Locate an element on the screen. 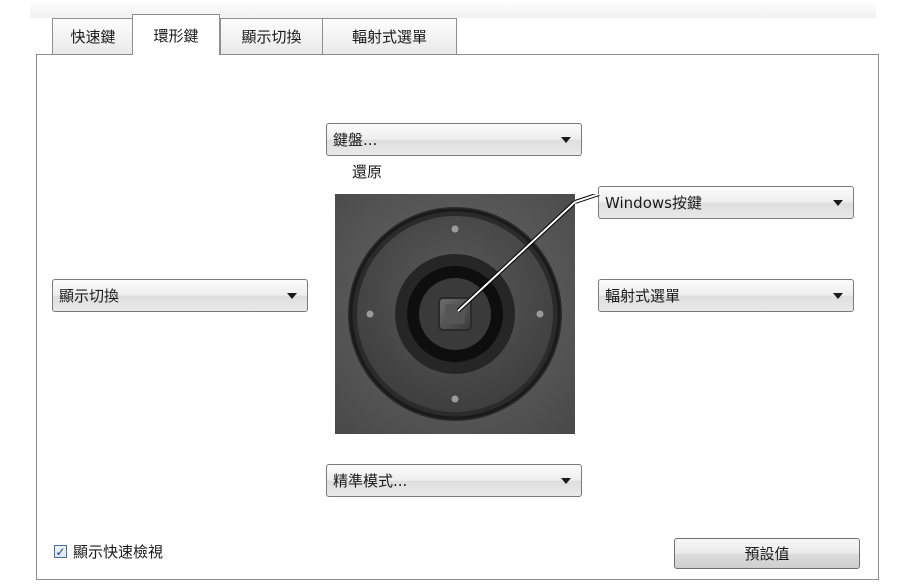 The height and width of the screenshot is (584, 904). defaults-button: 預設值 is located at coordinates (767, 553).